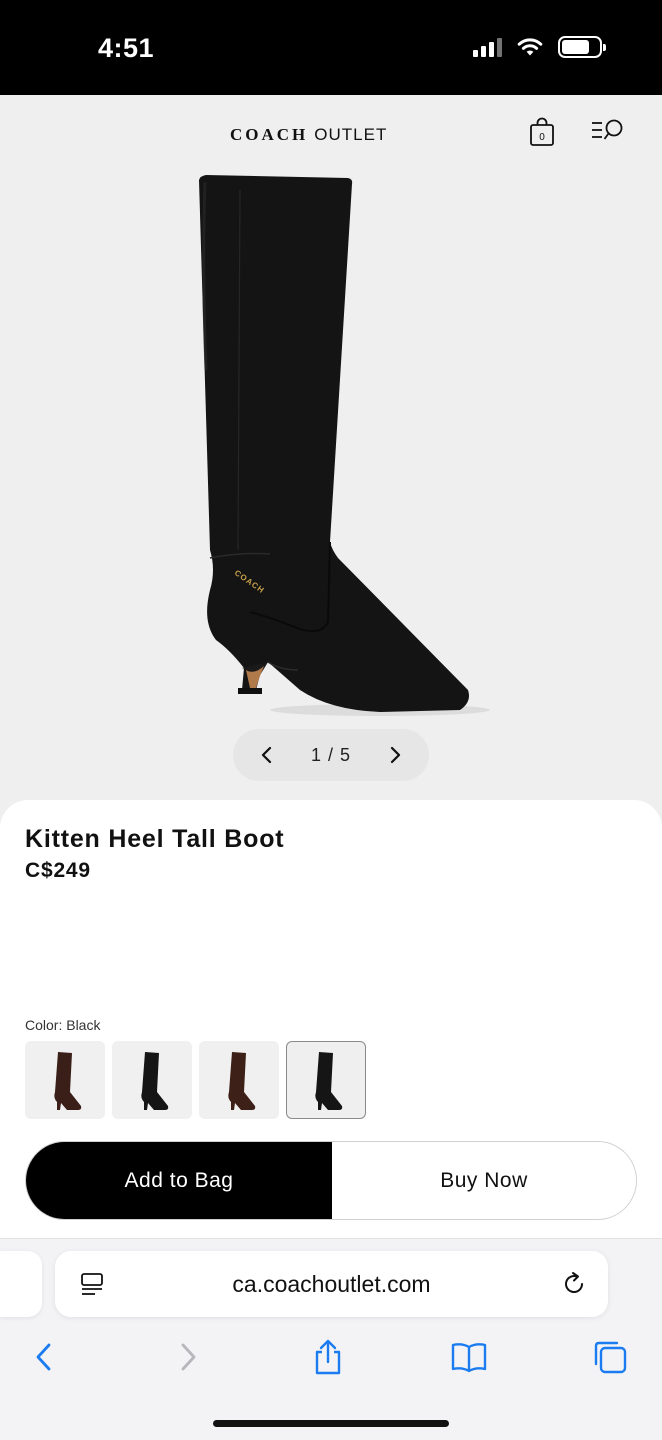  What do you see at coordinates (487, 47) in the screenshot?
I see `cellular-signal-icon` at bounding box center [487, 47].